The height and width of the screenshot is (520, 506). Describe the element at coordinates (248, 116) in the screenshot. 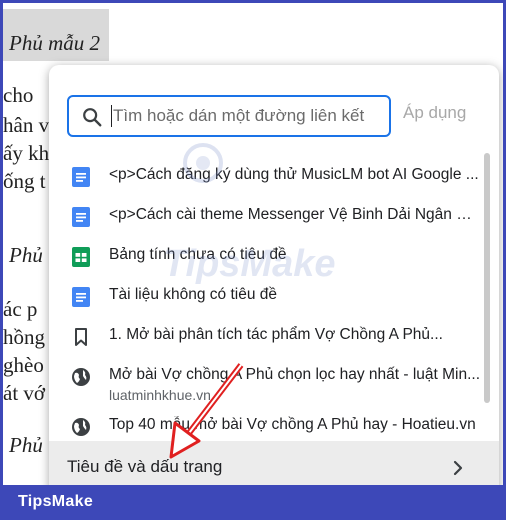

I see `link-search-input` at that location.